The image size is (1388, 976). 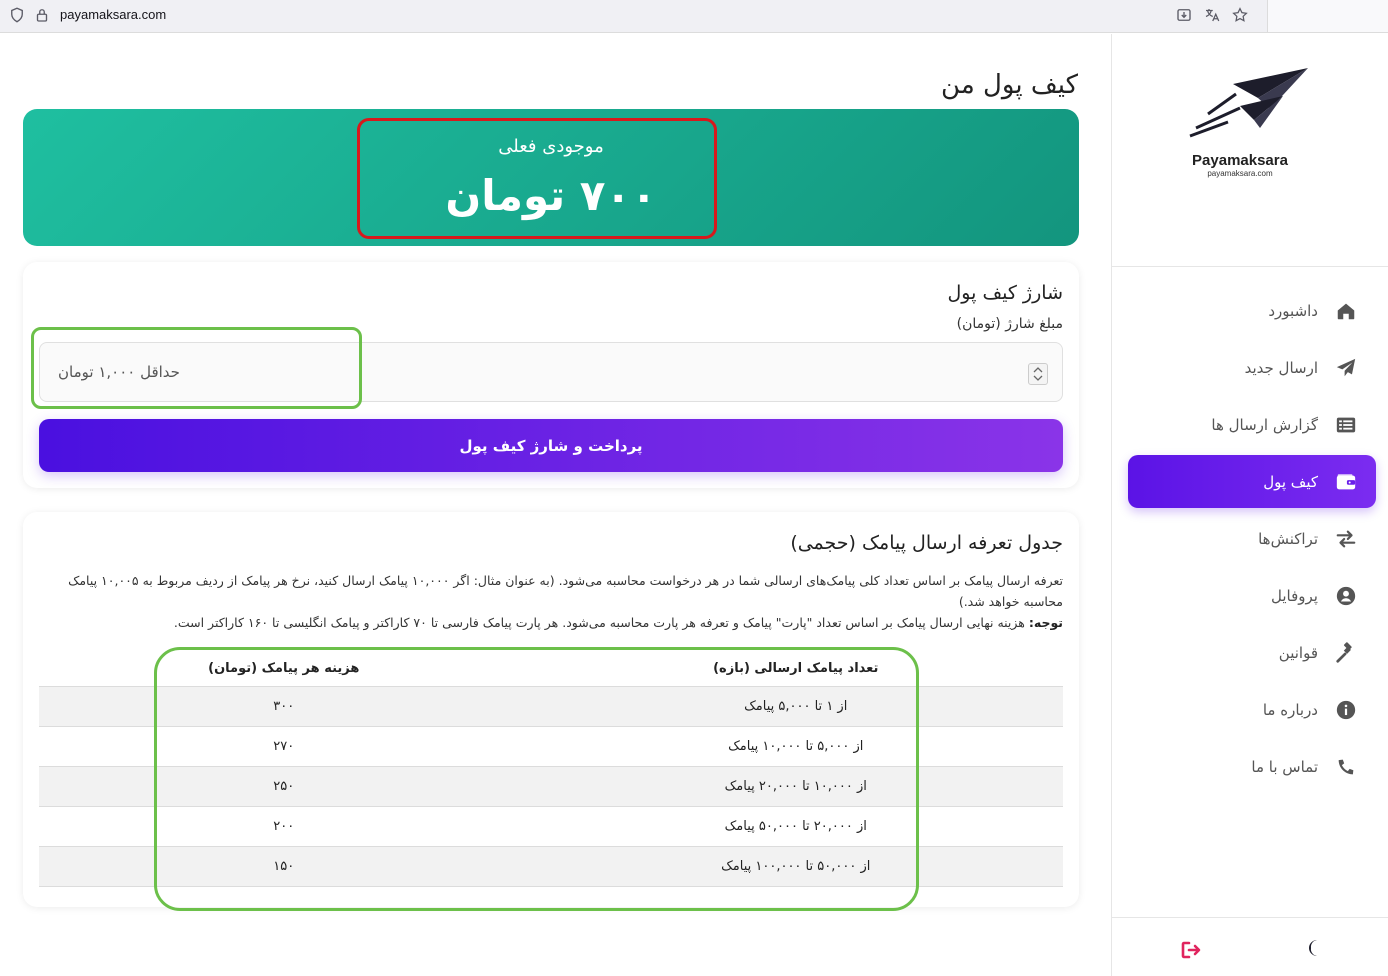 What do you see at coordinates (1346, 425) in the screenshot?
I see `list-icon` at bounding box center [1346, 425].